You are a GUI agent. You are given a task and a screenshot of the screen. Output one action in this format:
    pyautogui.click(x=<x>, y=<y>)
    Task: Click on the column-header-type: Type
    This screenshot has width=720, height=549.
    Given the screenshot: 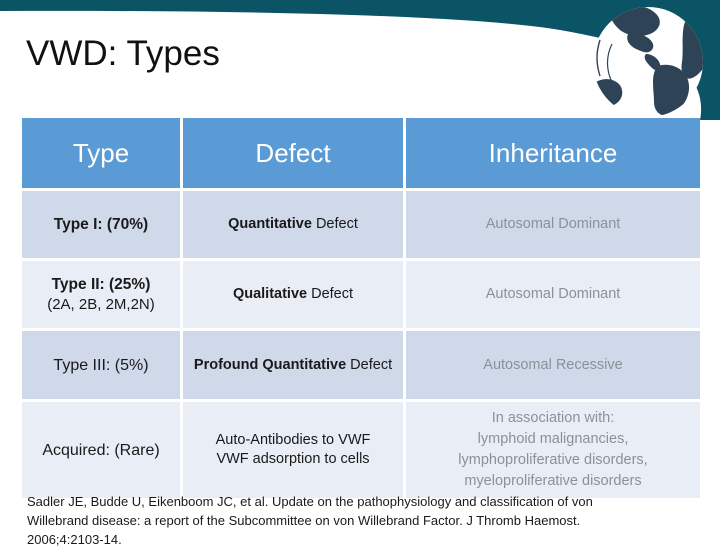 What is the action you would take?
    pyautogui.click(x=102, y=154)
    